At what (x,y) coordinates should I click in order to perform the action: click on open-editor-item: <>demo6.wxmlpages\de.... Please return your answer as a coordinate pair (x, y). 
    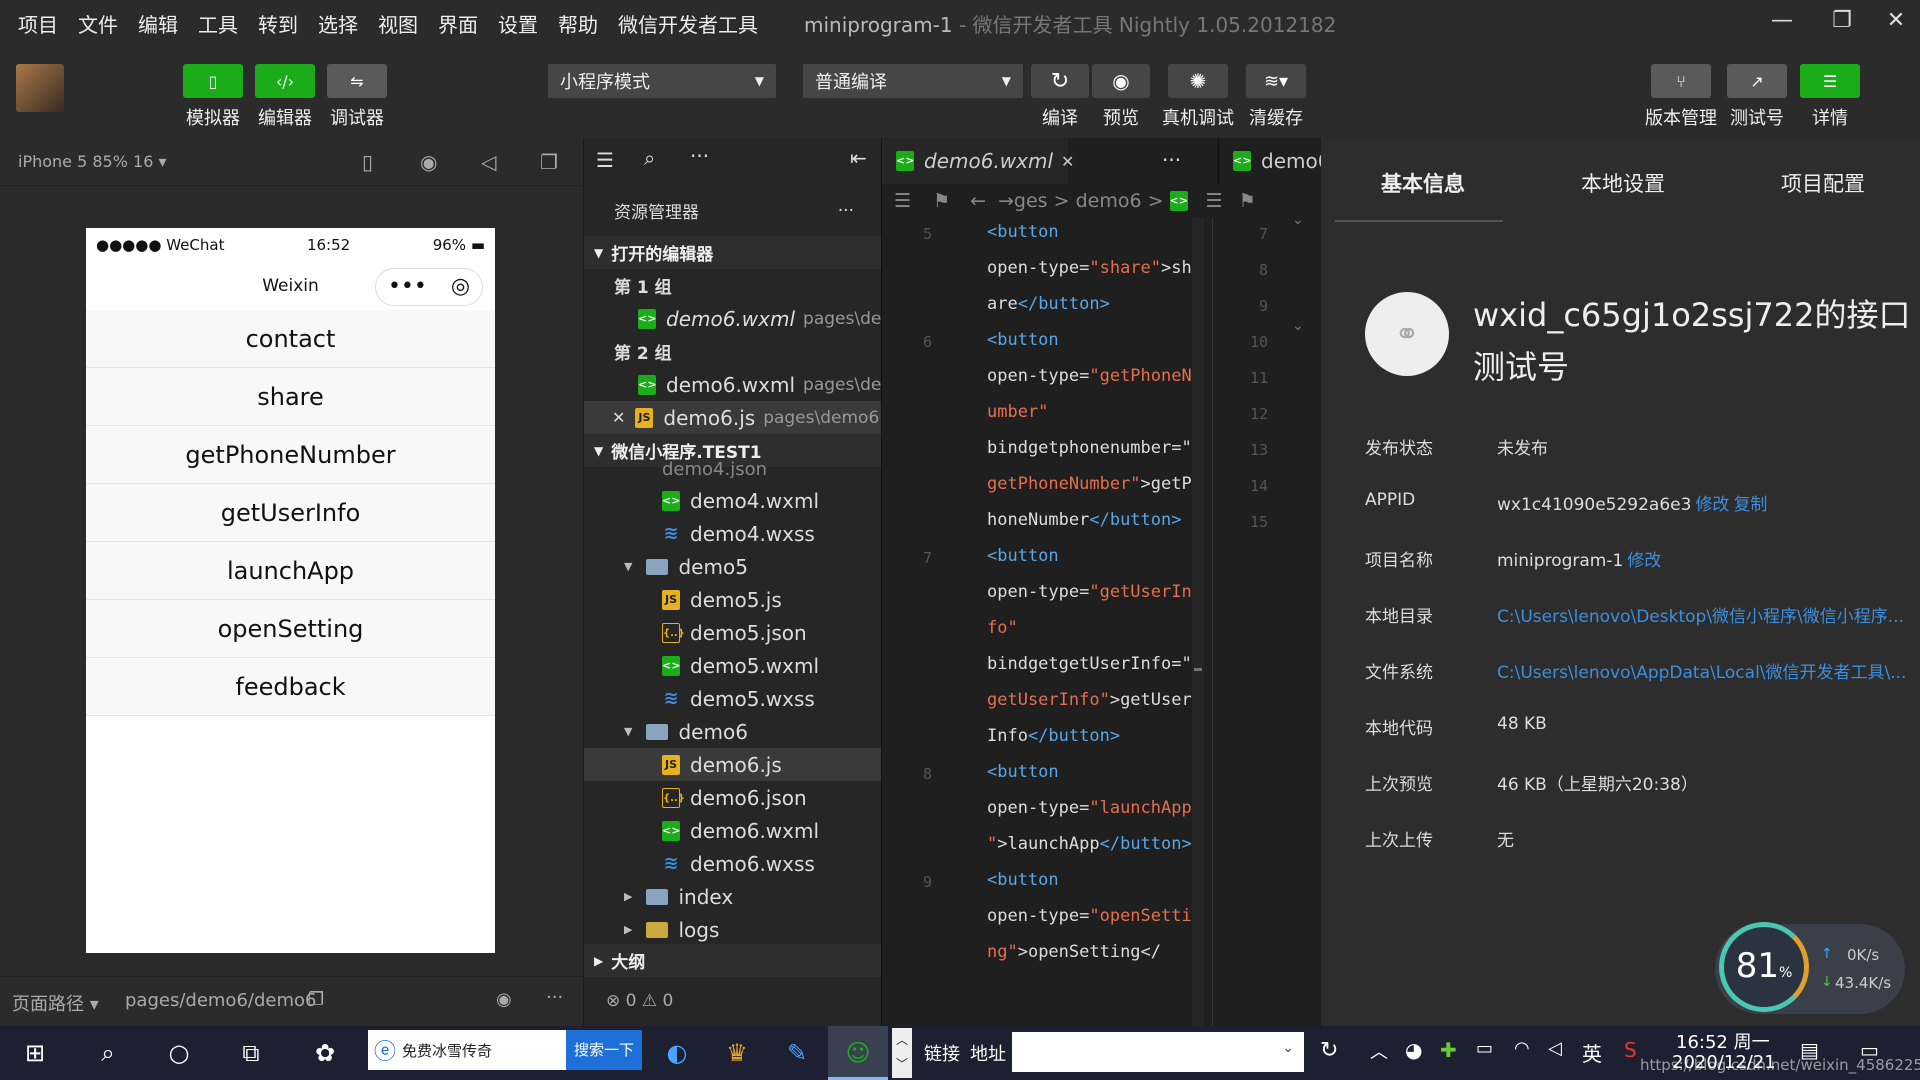
    Looking at the image, I should click on (733, 318).